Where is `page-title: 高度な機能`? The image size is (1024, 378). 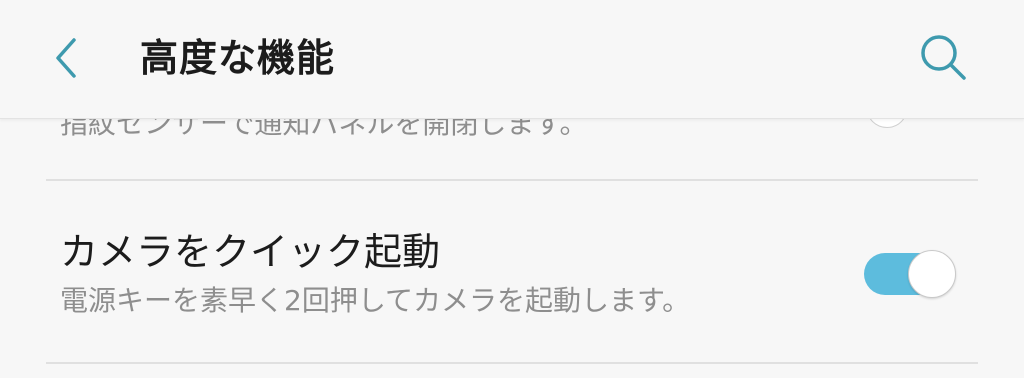 page-title: 高度な機能 is located at coordinates (238, 58).